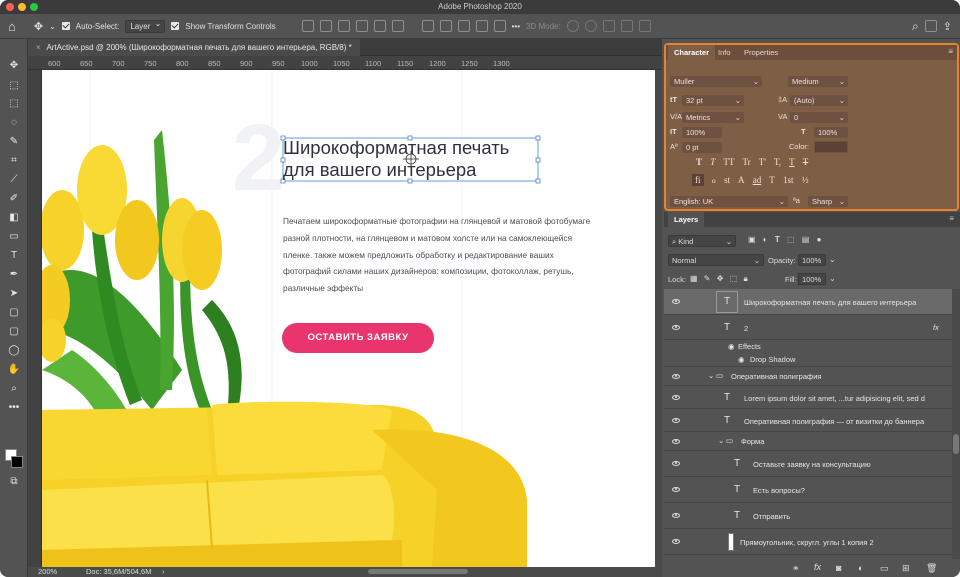 The width and height of the screenshot is (960, 577). Describe the element at coordinates (808, 347) in the screenshot. I see `layer-effects-row: ◉ Effects` at that location.